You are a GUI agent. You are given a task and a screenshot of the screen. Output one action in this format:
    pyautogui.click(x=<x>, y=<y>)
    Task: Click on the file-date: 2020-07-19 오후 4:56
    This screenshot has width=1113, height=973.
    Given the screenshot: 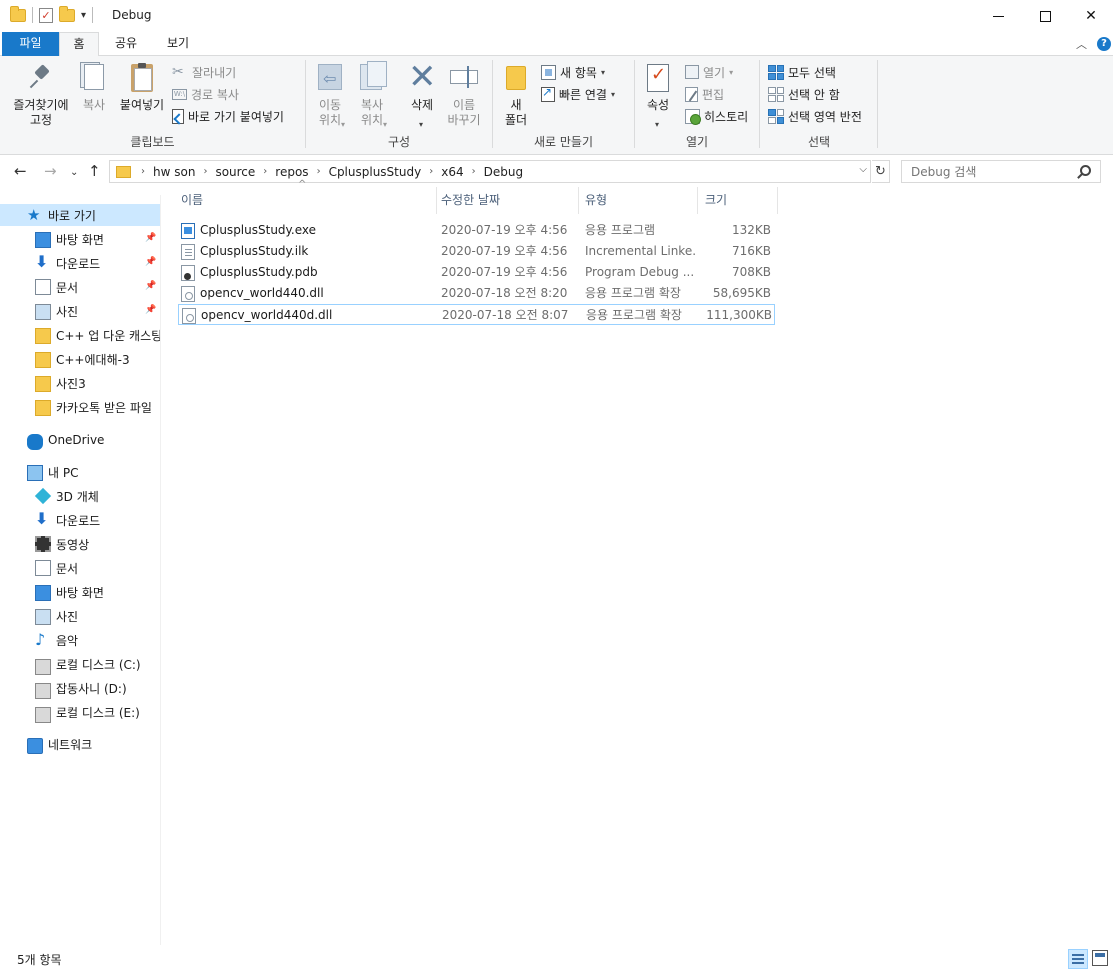 What is the action you would take?
    pyautogui.click(x=504, y=230)
    